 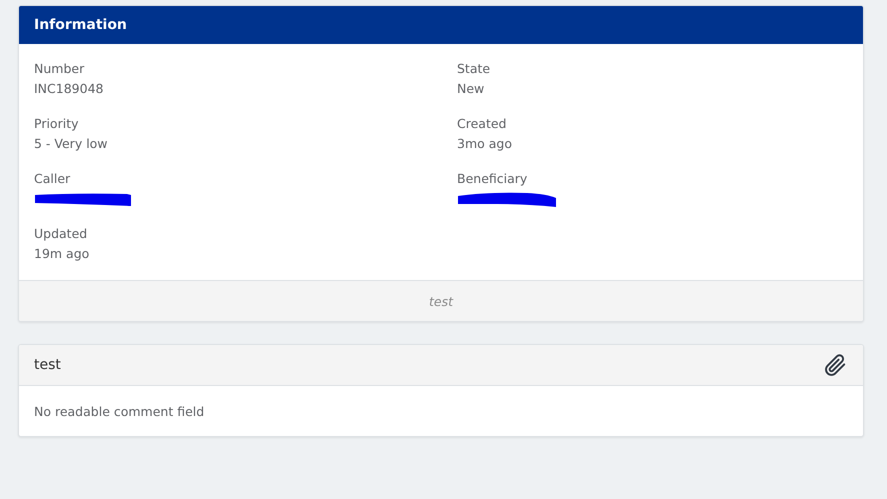 What do you see at coordinates (440, 301) in the screenshot?
I see `footer-text: test` at bounding box center [440, 301].